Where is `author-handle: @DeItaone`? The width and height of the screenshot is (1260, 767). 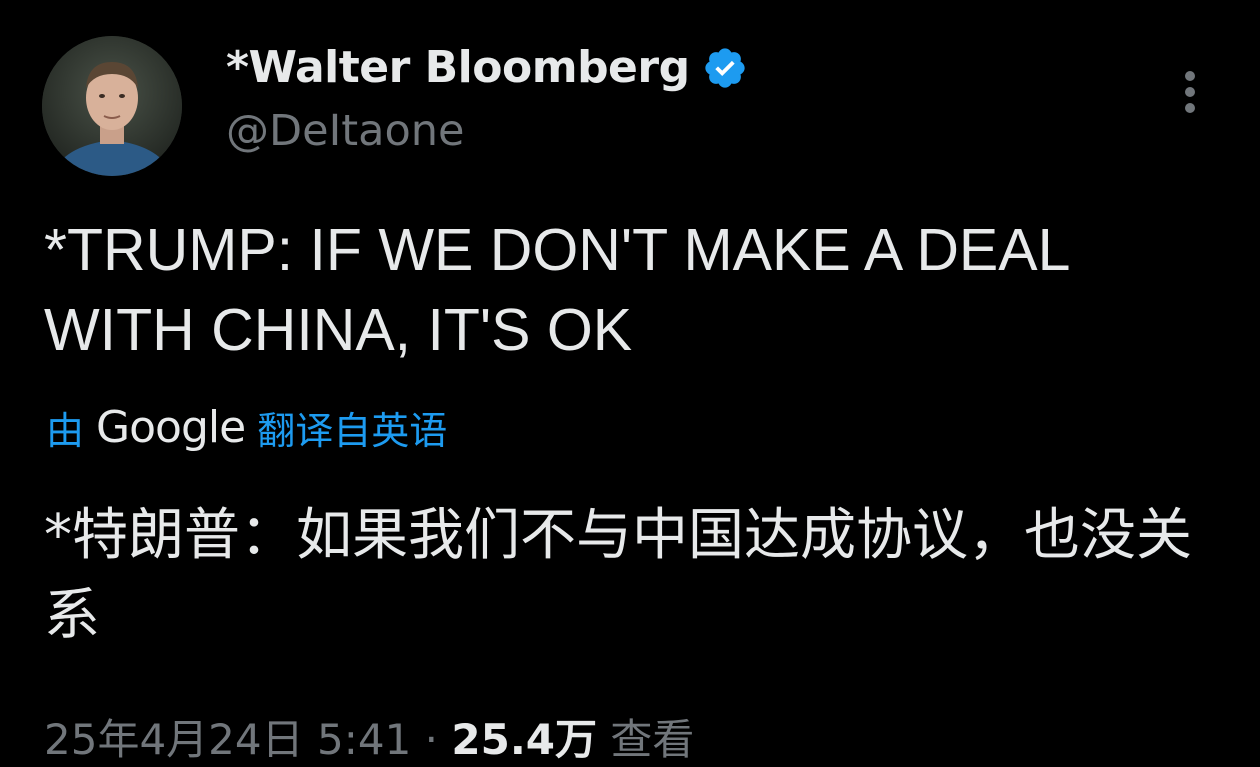 author-handle: @DeItaone is located at coordinates (345, 131).